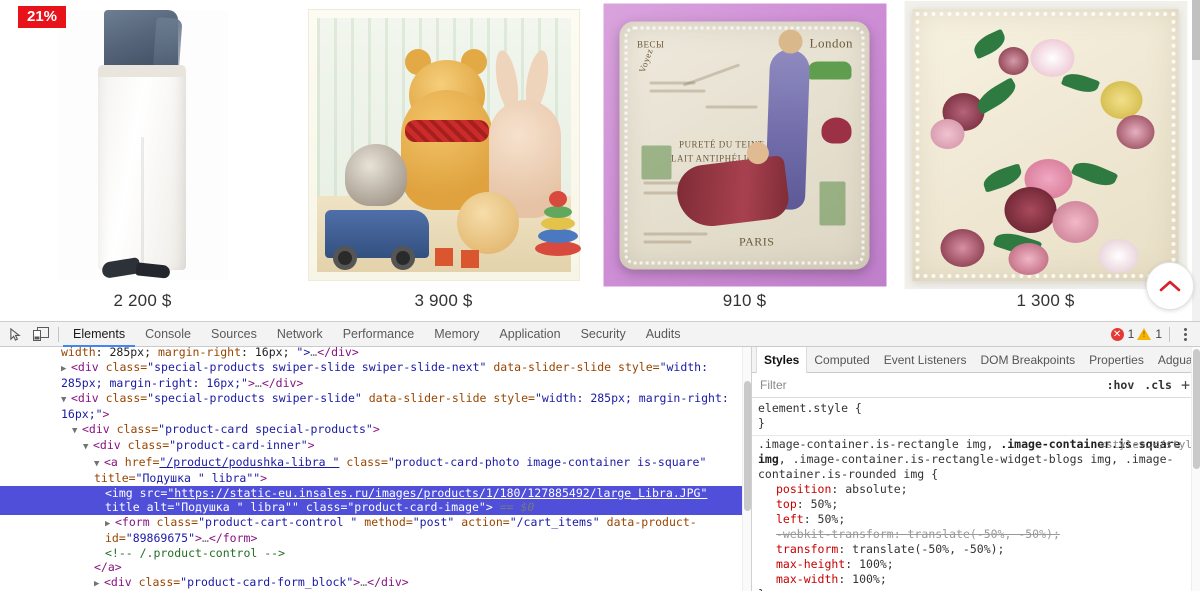  What do you see at coordinates (603, 334) in the screenshot?
I see `tab-security: Security` at bounding box center [603, 334].